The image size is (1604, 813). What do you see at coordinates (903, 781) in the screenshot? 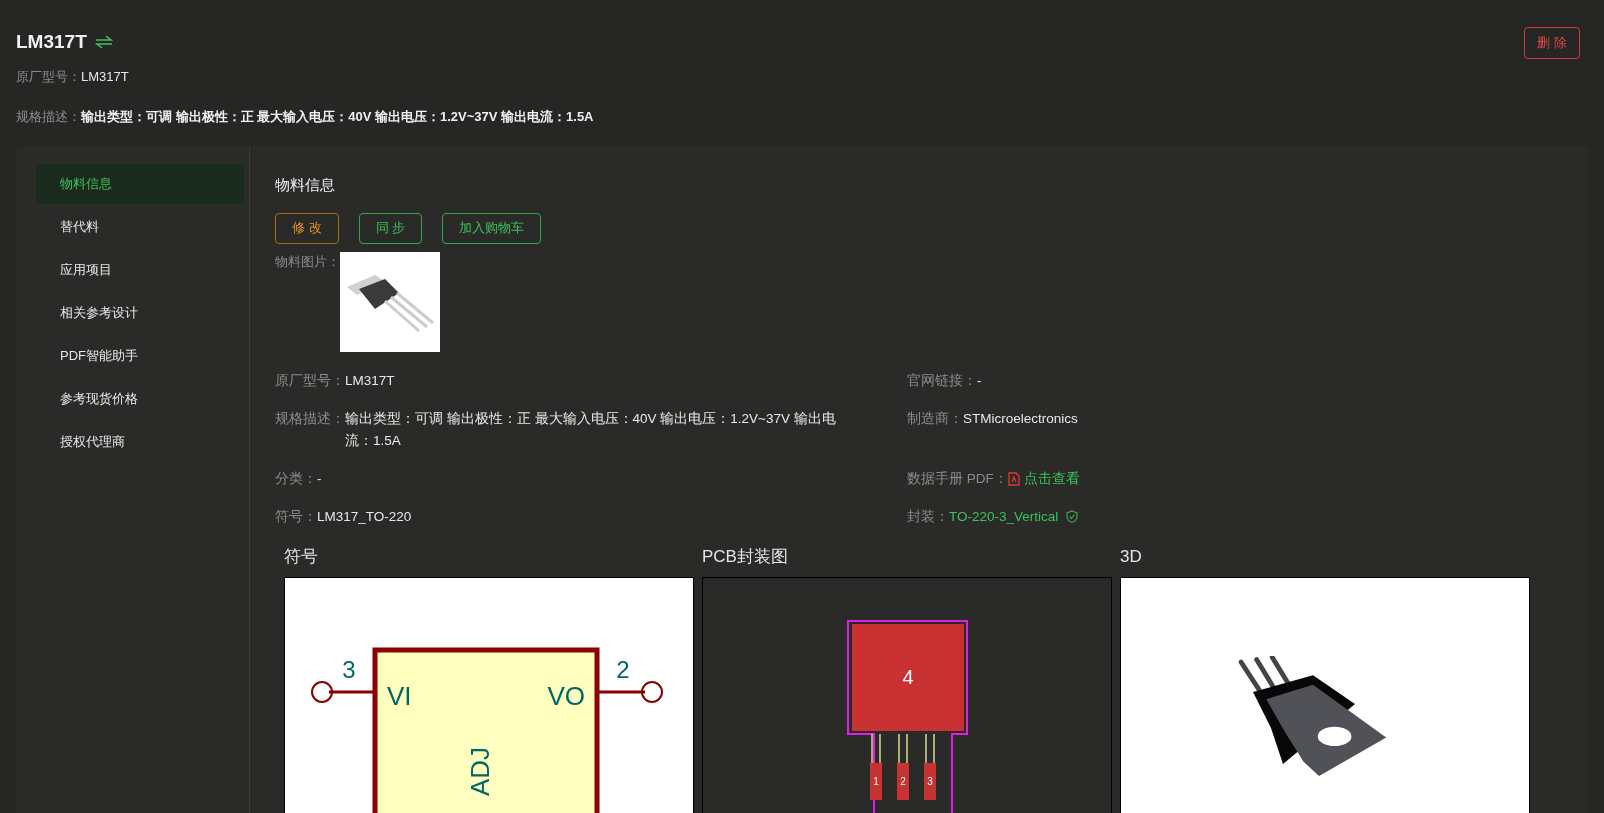
I see `pad-number: 2` at bounding box center [903, 781].